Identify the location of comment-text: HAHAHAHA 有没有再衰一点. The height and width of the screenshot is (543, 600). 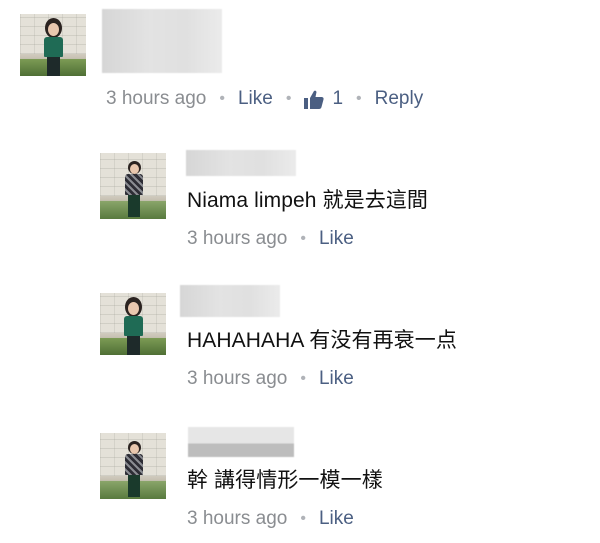
(322, 340).